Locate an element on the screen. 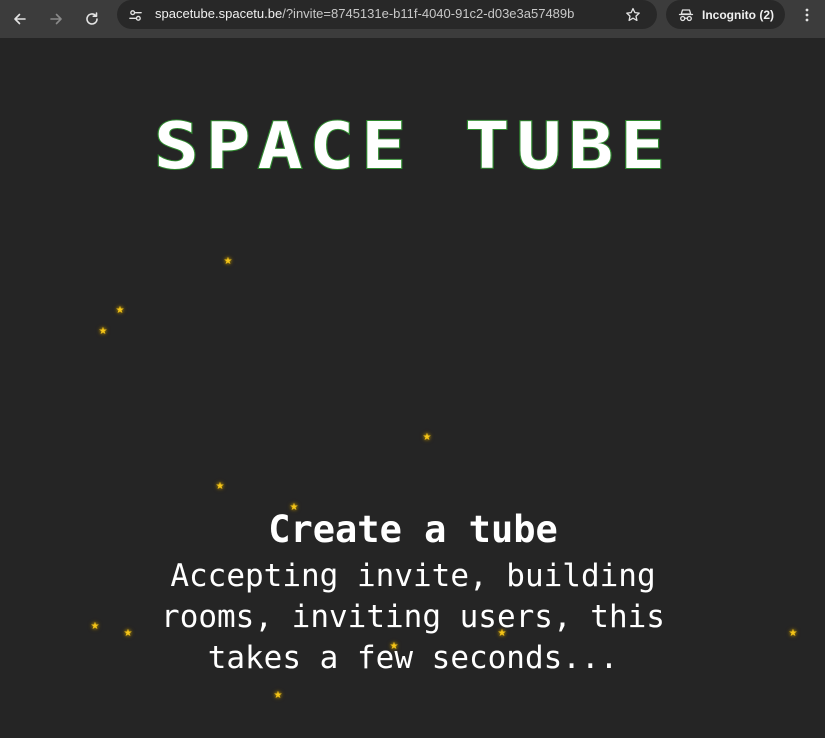 This screenshot has height=738, width=825. back-button is located at coordinates (20, 19).